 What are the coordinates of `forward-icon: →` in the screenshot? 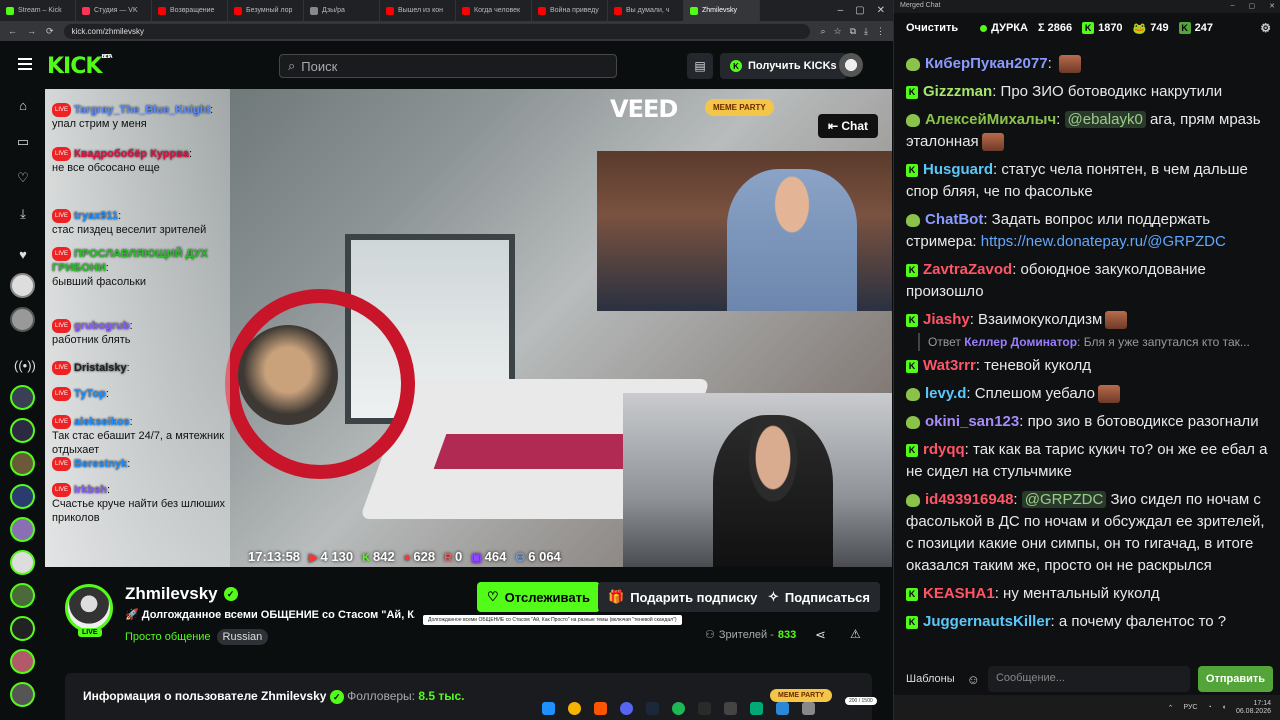 It's located at (31, 31).